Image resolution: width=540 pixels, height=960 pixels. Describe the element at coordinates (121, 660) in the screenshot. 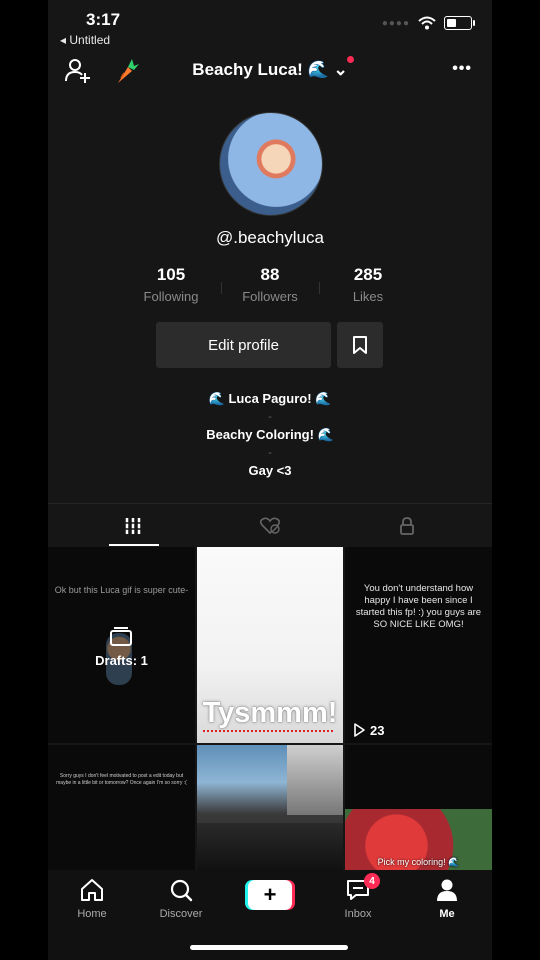

I see `drafts-label: Drafts: 1` at that location.